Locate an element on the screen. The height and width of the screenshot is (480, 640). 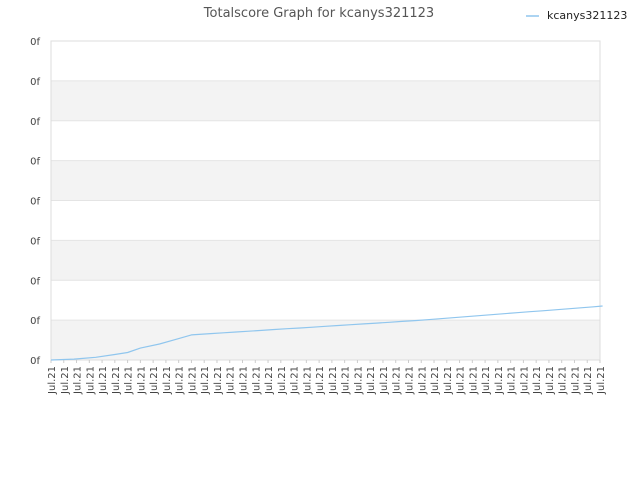
legend-entry-kcanys321123: kcanys321123 is located at coordinates (587, 15).